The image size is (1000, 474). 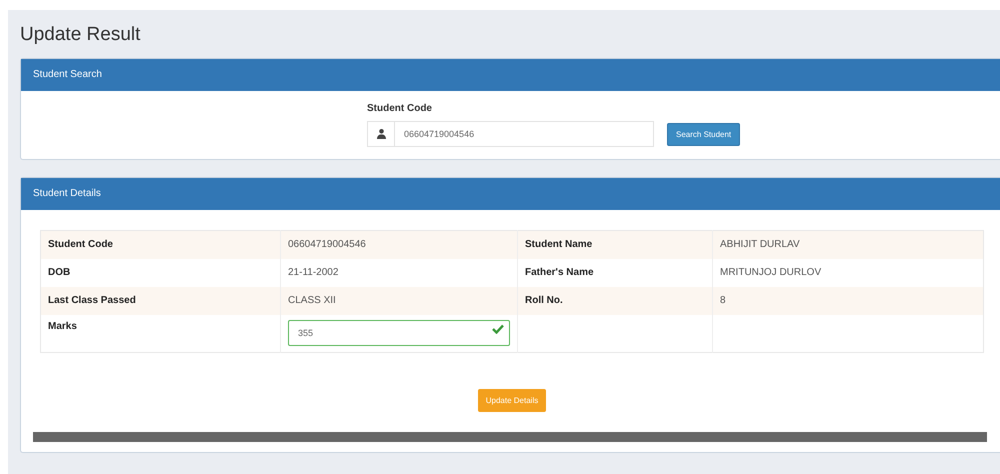 What do you see at coordinates (381, 134) in the screenshot?
I see `user-icon` at bounding box center [381, 134].